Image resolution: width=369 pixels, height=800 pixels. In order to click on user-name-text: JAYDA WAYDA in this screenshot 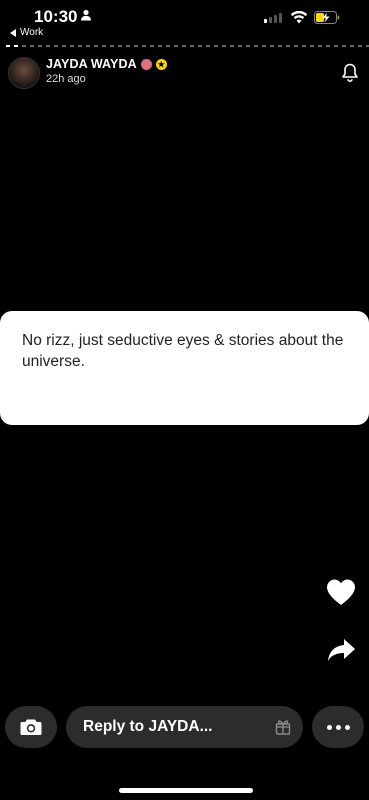, I will do `click(91, 64)`.